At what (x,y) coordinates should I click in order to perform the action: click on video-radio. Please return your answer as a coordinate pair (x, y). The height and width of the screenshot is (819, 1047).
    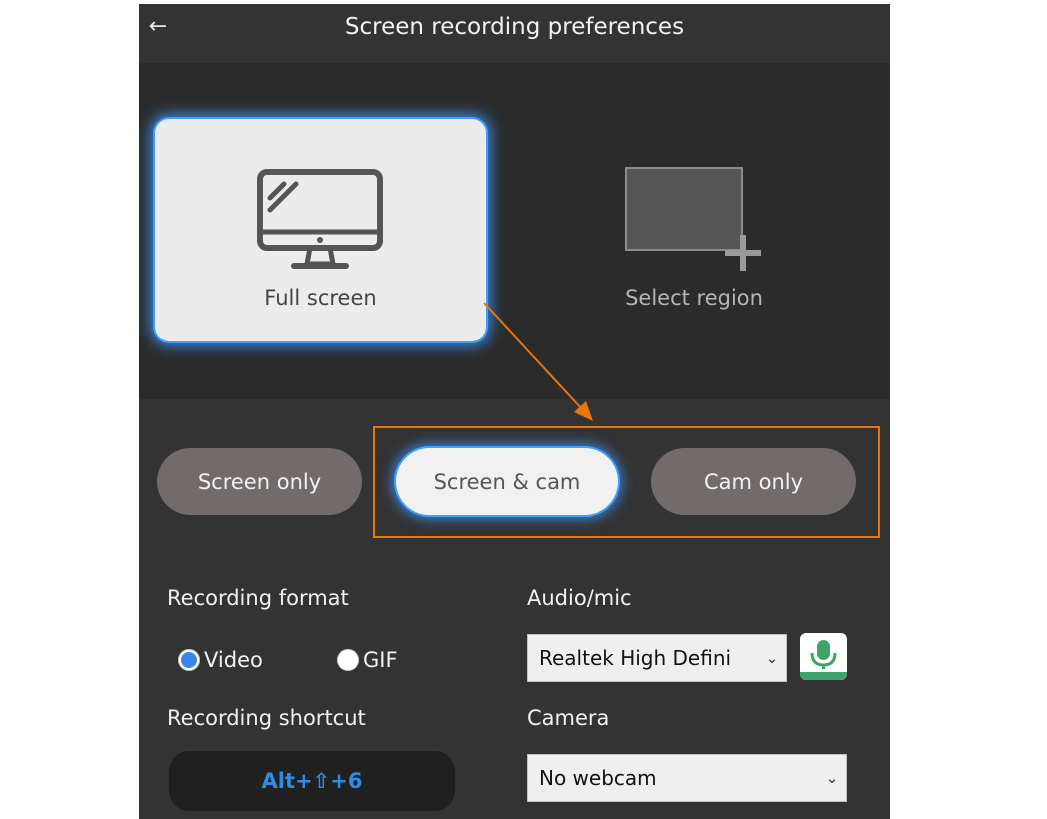
    Looking at the image, I should click on (189, 660).